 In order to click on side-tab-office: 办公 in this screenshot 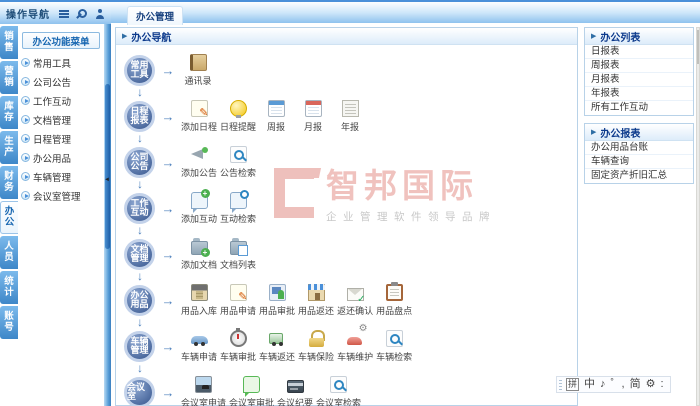, I will do `click(9, 217)`.